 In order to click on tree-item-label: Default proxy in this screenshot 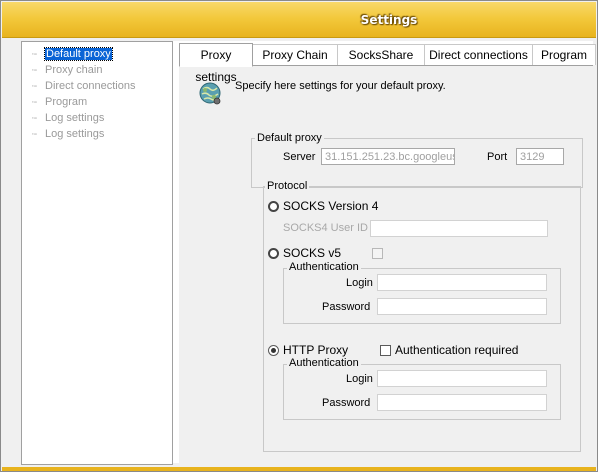, I will do `click(78, 54)`.